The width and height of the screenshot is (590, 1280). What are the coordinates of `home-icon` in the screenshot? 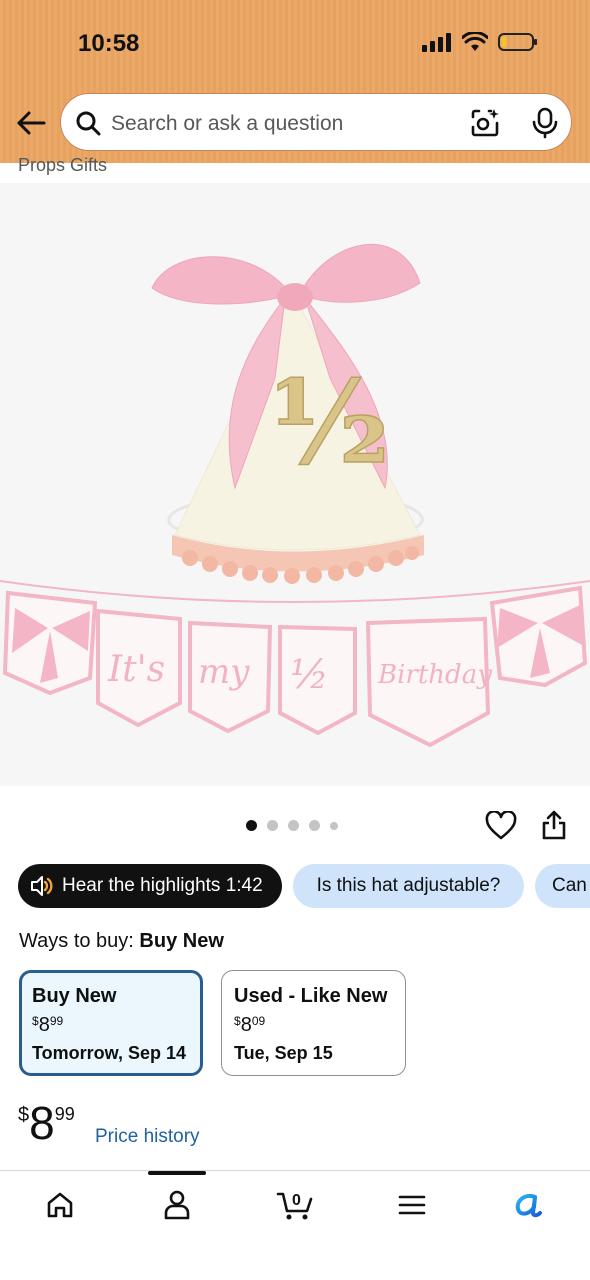 It's located at (60, 1205).